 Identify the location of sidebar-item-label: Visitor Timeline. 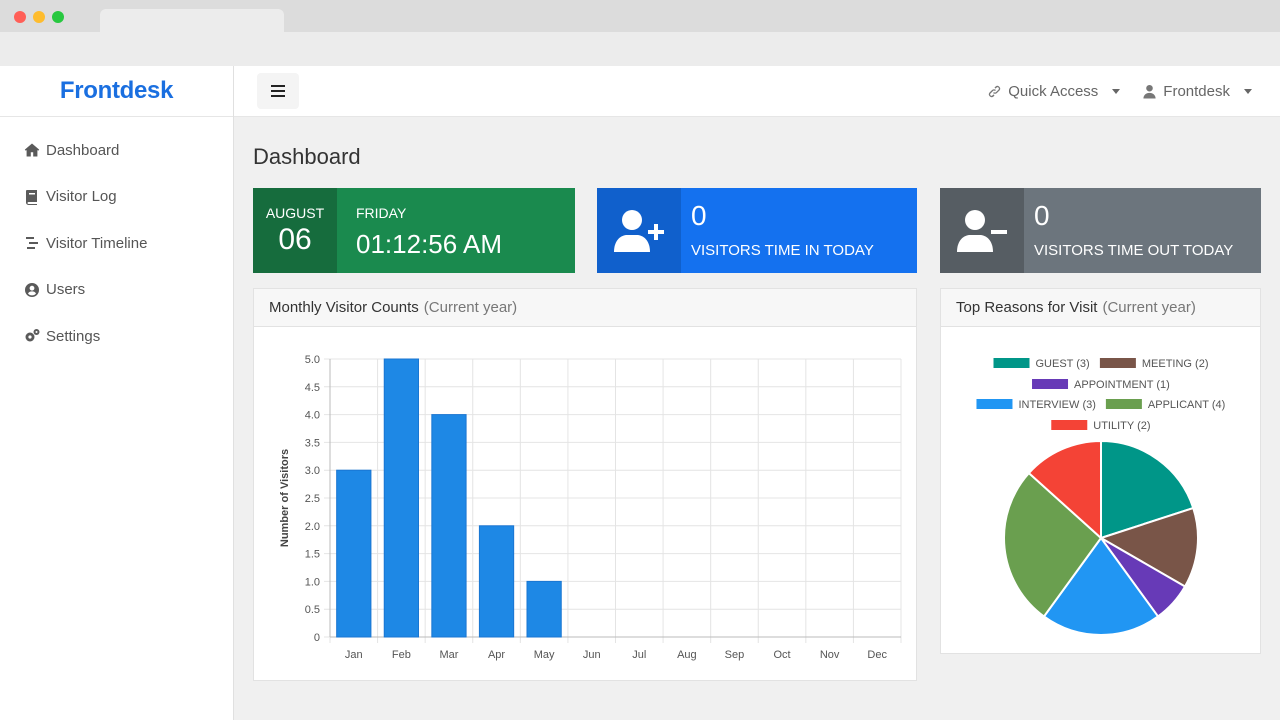
(97, 243).